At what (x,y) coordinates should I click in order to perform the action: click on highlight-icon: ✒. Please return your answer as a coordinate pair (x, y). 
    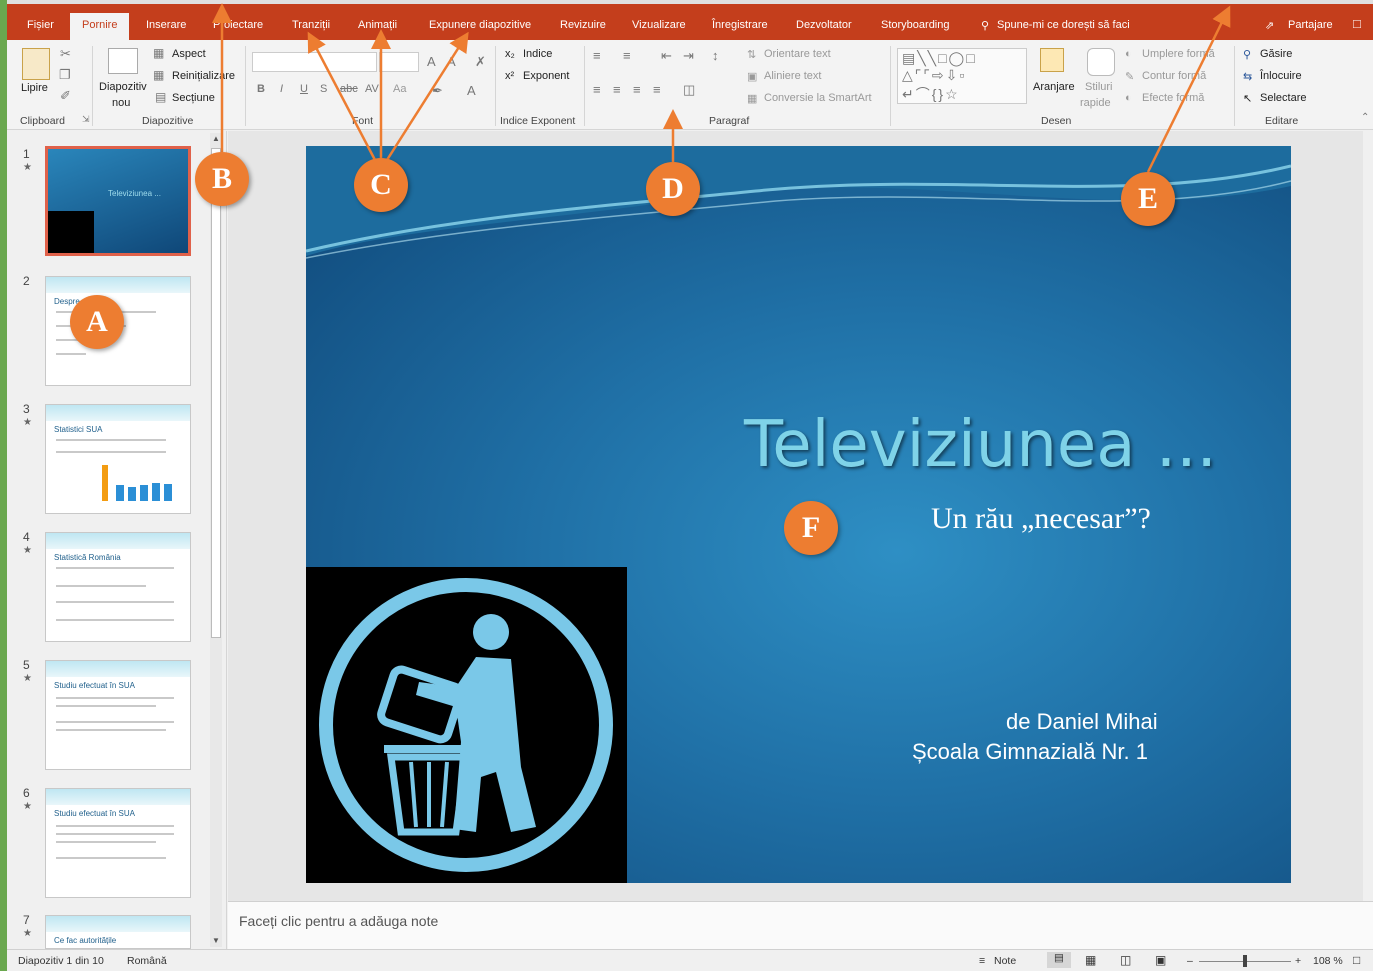
    Looking at the image, I should click on (437, 91).